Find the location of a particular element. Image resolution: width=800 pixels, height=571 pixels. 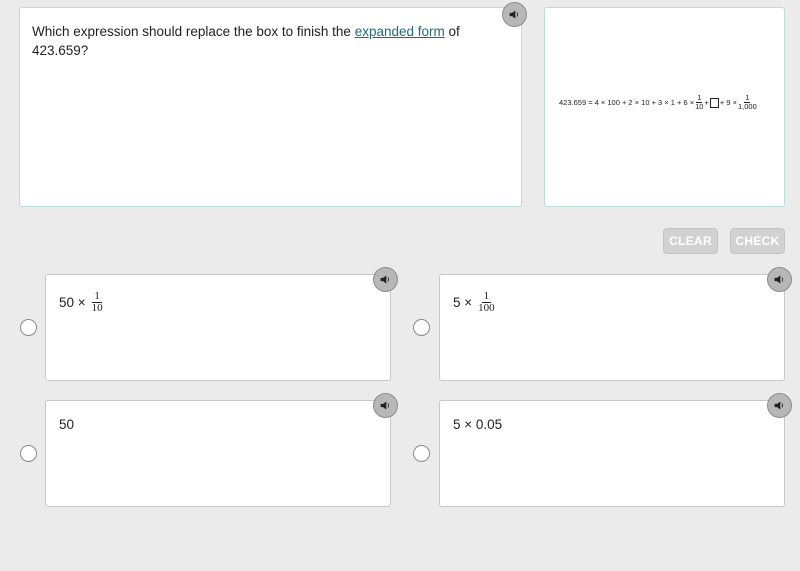

check-button: CHECK is located at coordinates (757, 241).